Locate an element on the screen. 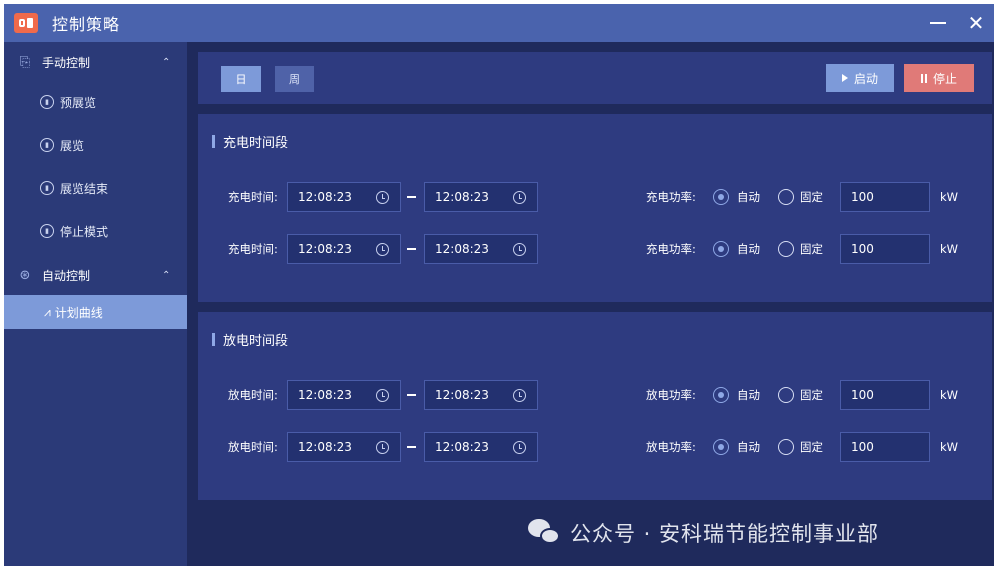 Image resolution: width=998 pixels, height=570 pixels. section-title: 充电时间段 is located at coordinates (250, 141).